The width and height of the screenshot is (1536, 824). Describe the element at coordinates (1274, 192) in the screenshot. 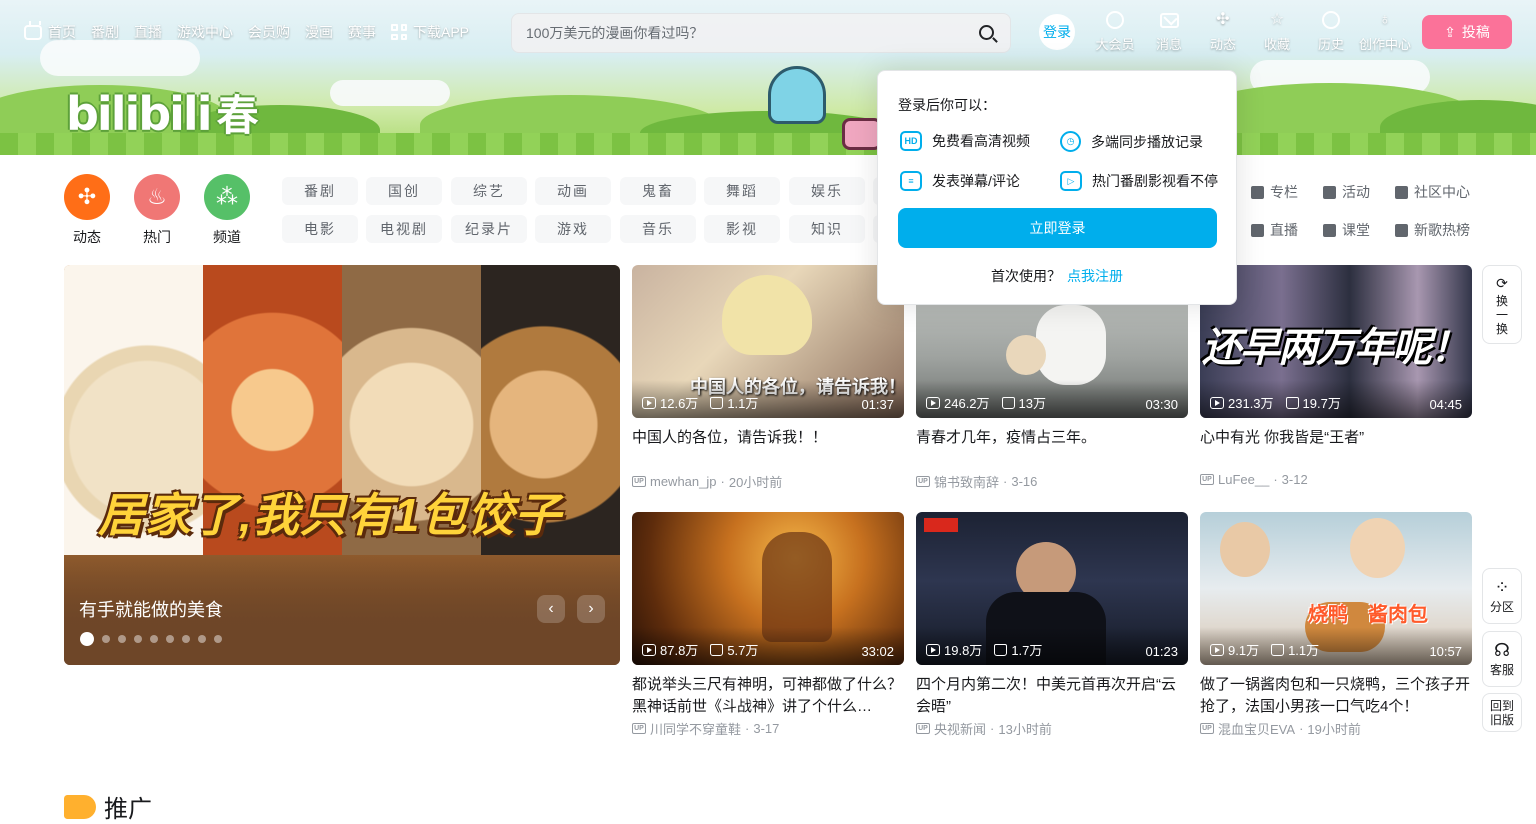

I see `link-column: 专栏` at that location.